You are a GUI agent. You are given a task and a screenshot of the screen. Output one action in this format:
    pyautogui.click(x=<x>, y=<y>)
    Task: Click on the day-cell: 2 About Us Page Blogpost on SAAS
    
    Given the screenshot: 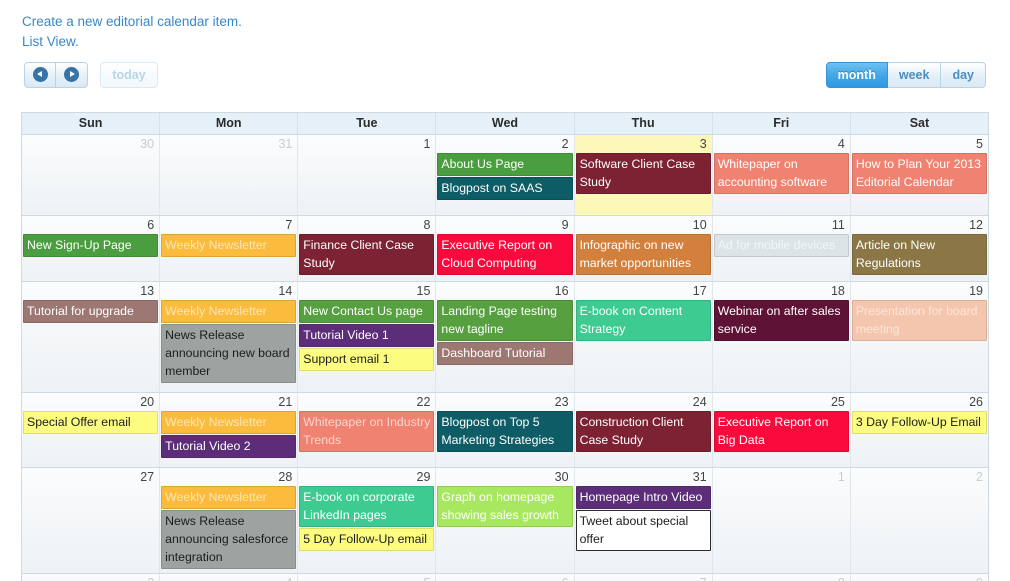 What is the action you would take?
    pyautogui.click(x=505, y=175)
    